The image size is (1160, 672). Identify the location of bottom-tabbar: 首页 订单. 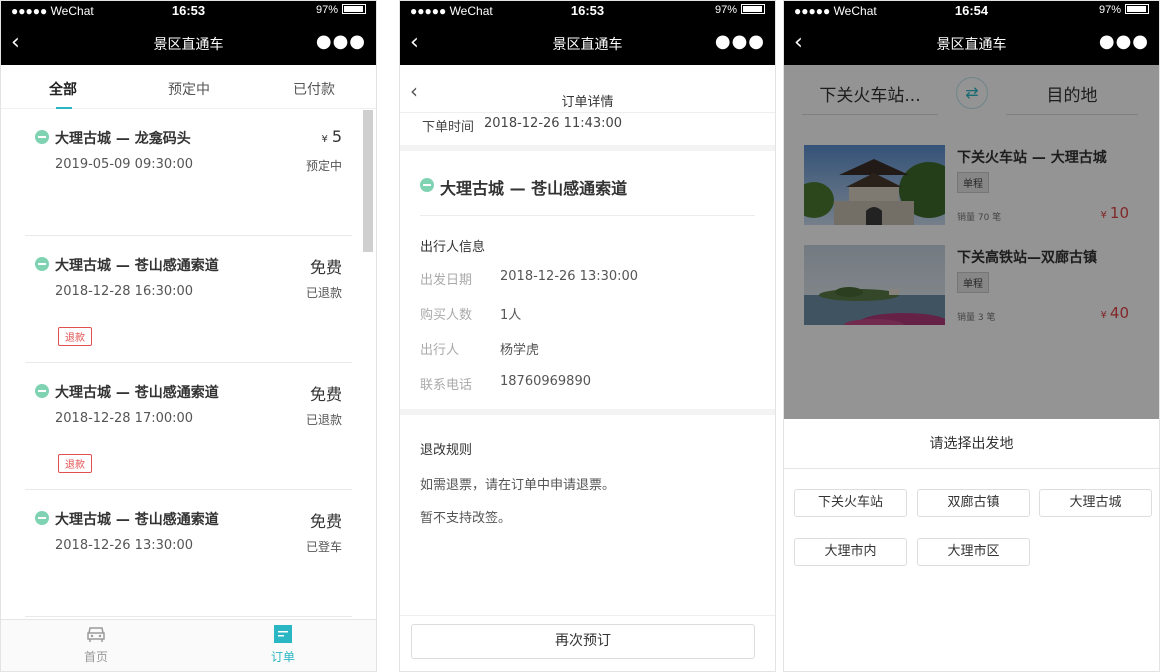
(188, 645).